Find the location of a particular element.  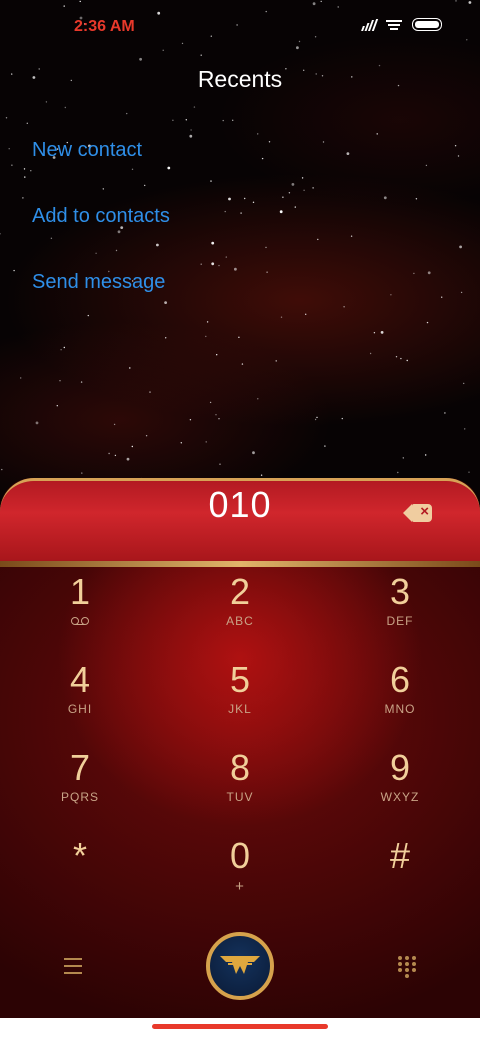

add-to-contacts-link: Add to contacts is located at coordinates (101, 235).